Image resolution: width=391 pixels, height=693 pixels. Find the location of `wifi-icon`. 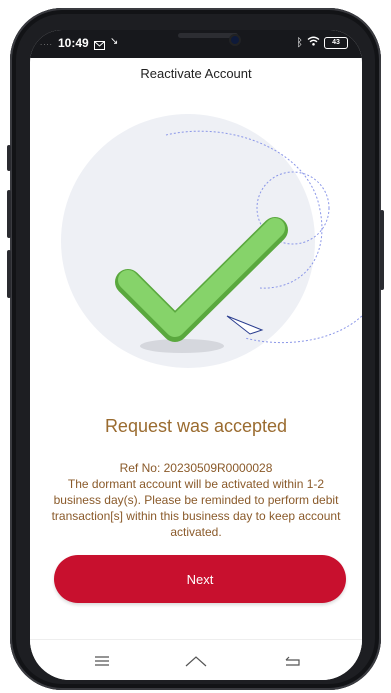

wifi-icon is located at coordinates (313, 42).